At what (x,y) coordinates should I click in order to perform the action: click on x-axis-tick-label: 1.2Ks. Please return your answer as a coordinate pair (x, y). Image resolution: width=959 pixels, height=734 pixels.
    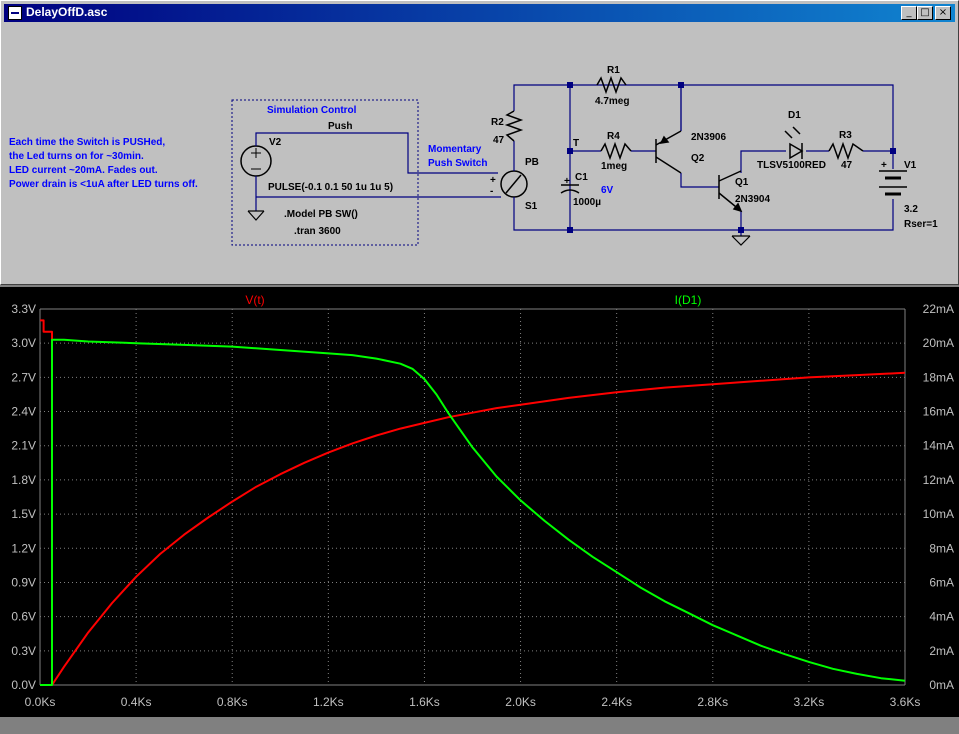
    Looking at the image, I should click on (328, 702).